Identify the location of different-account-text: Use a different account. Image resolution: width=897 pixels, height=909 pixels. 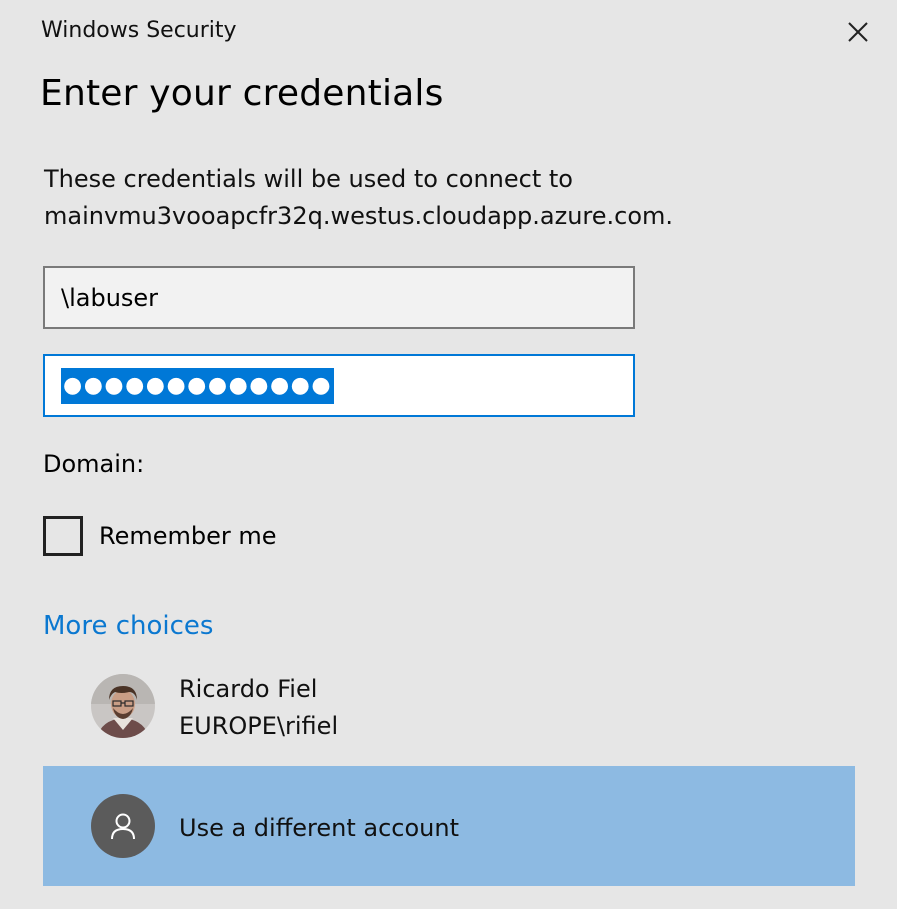
(319, 828).